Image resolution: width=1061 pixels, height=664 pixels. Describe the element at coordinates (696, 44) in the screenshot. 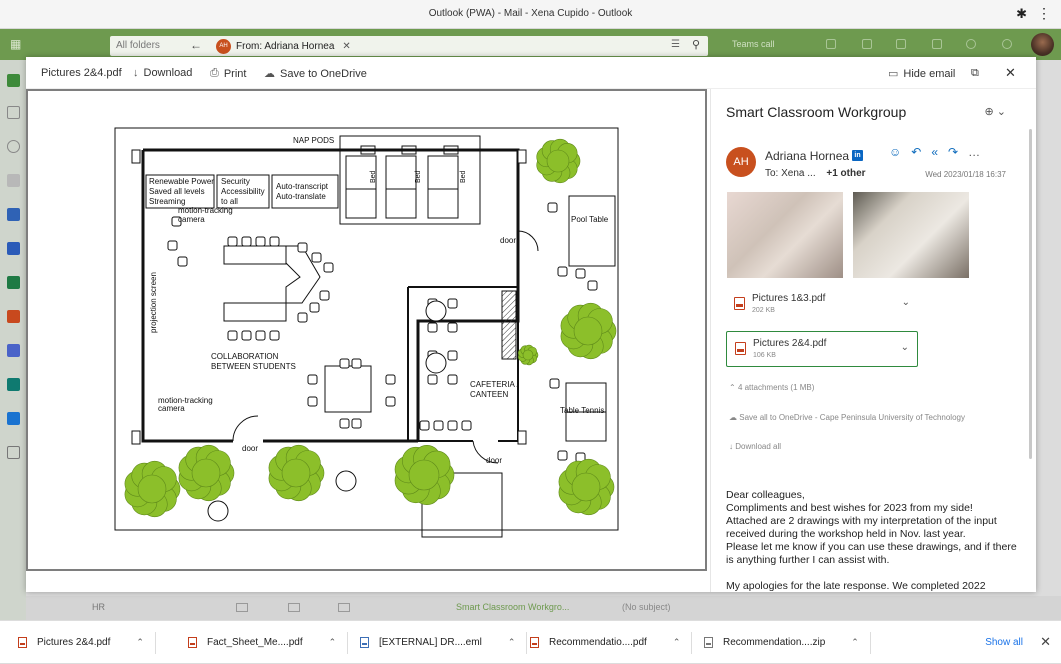

I see `search-icon: ⚲` at that location.